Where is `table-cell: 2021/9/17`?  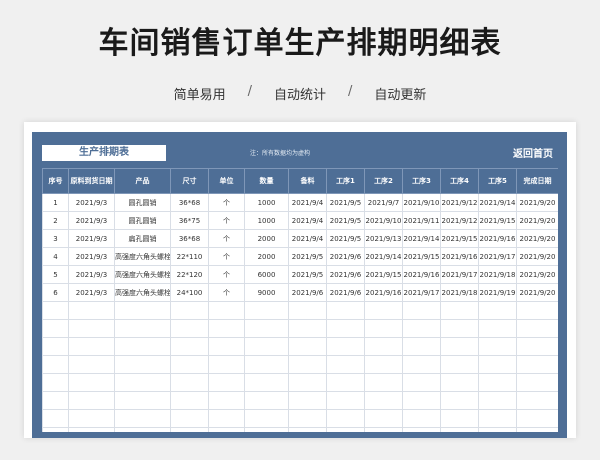 table-cell: 2021/9/17 is located at coordinates (421, 292).